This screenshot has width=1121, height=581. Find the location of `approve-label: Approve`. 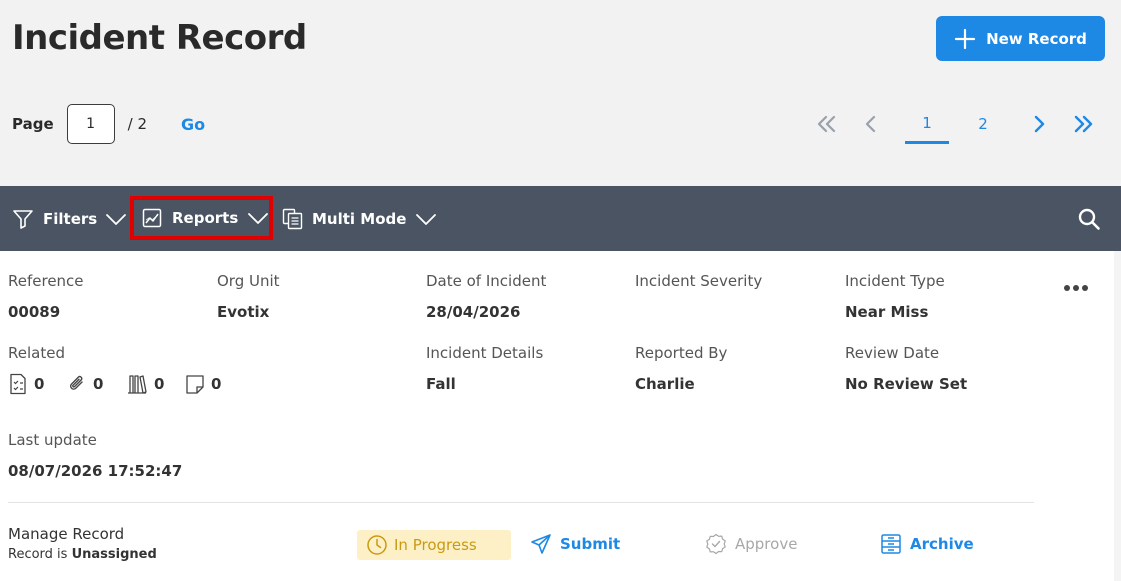

approve-label: Approve is located at coordinates (766, 544).